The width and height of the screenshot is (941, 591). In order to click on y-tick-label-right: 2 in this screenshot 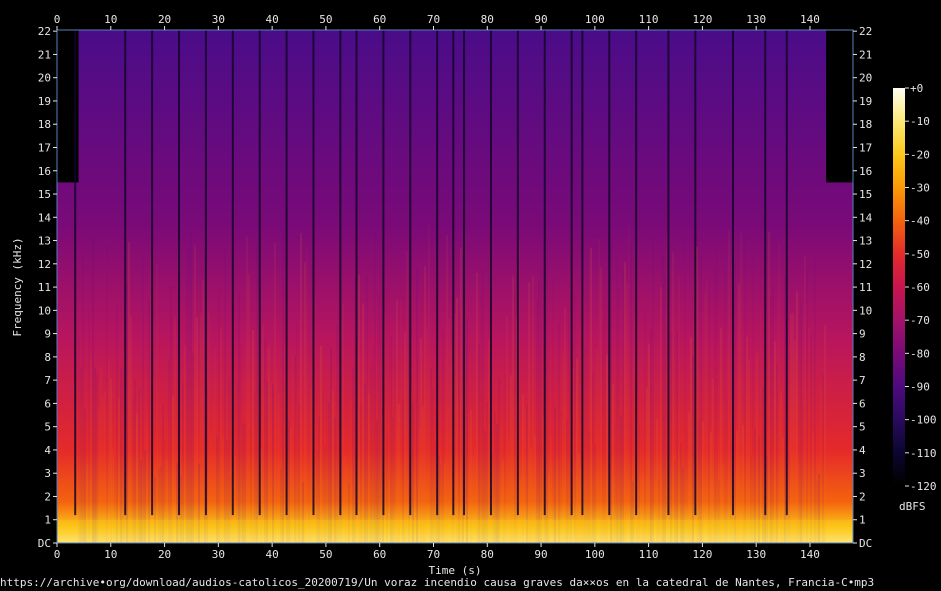, I will do `click(862, 496)`.